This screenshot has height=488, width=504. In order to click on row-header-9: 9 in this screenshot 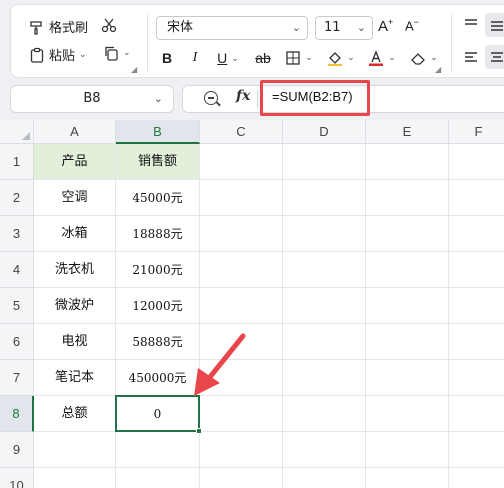, I will do `click(17, 450)`.